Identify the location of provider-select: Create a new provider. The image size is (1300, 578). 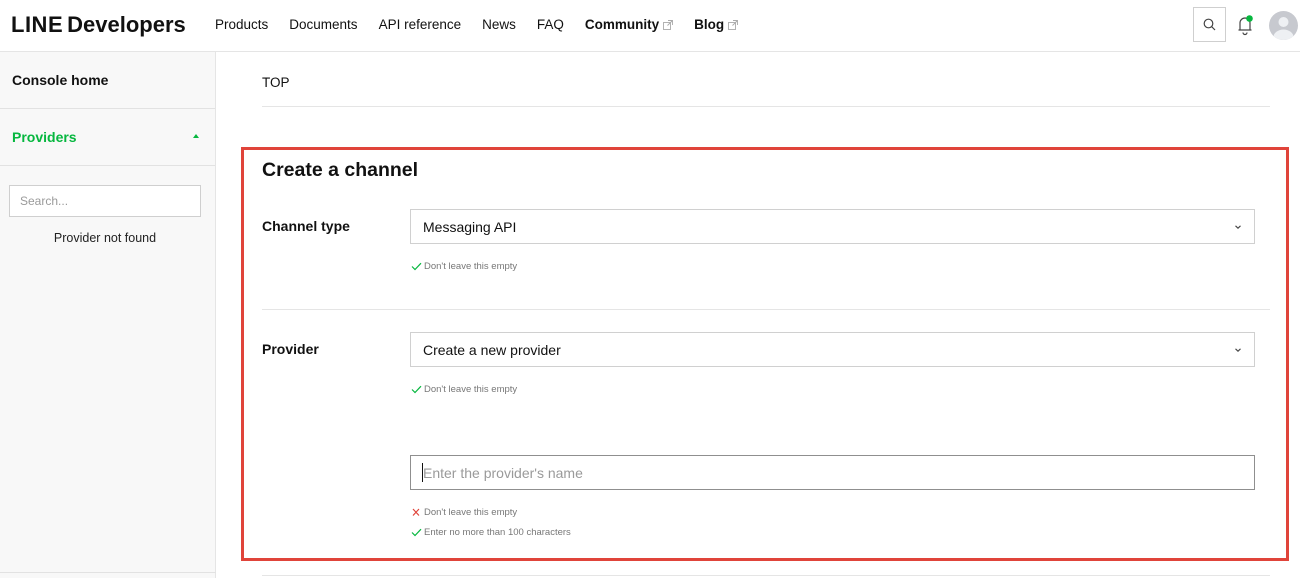
(832, 349).